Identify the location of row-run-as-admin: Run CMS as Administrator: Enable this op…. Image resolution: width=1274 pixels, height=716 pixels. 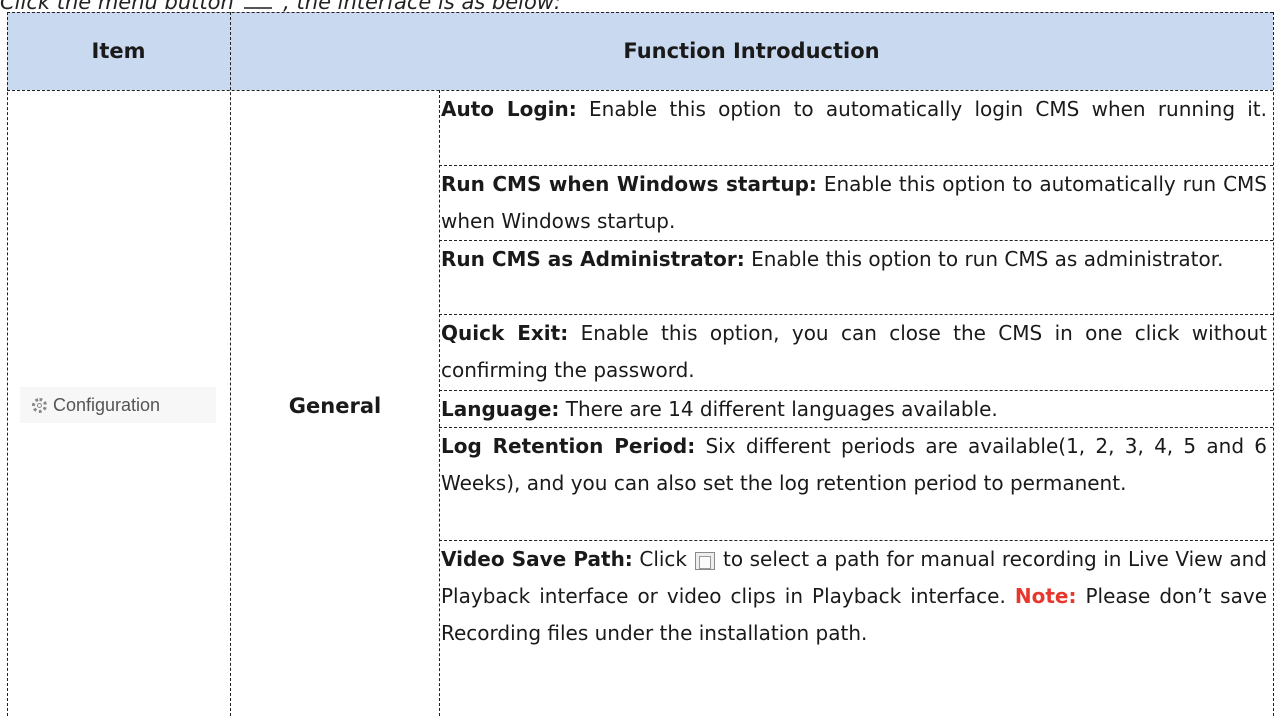
(854, 259).